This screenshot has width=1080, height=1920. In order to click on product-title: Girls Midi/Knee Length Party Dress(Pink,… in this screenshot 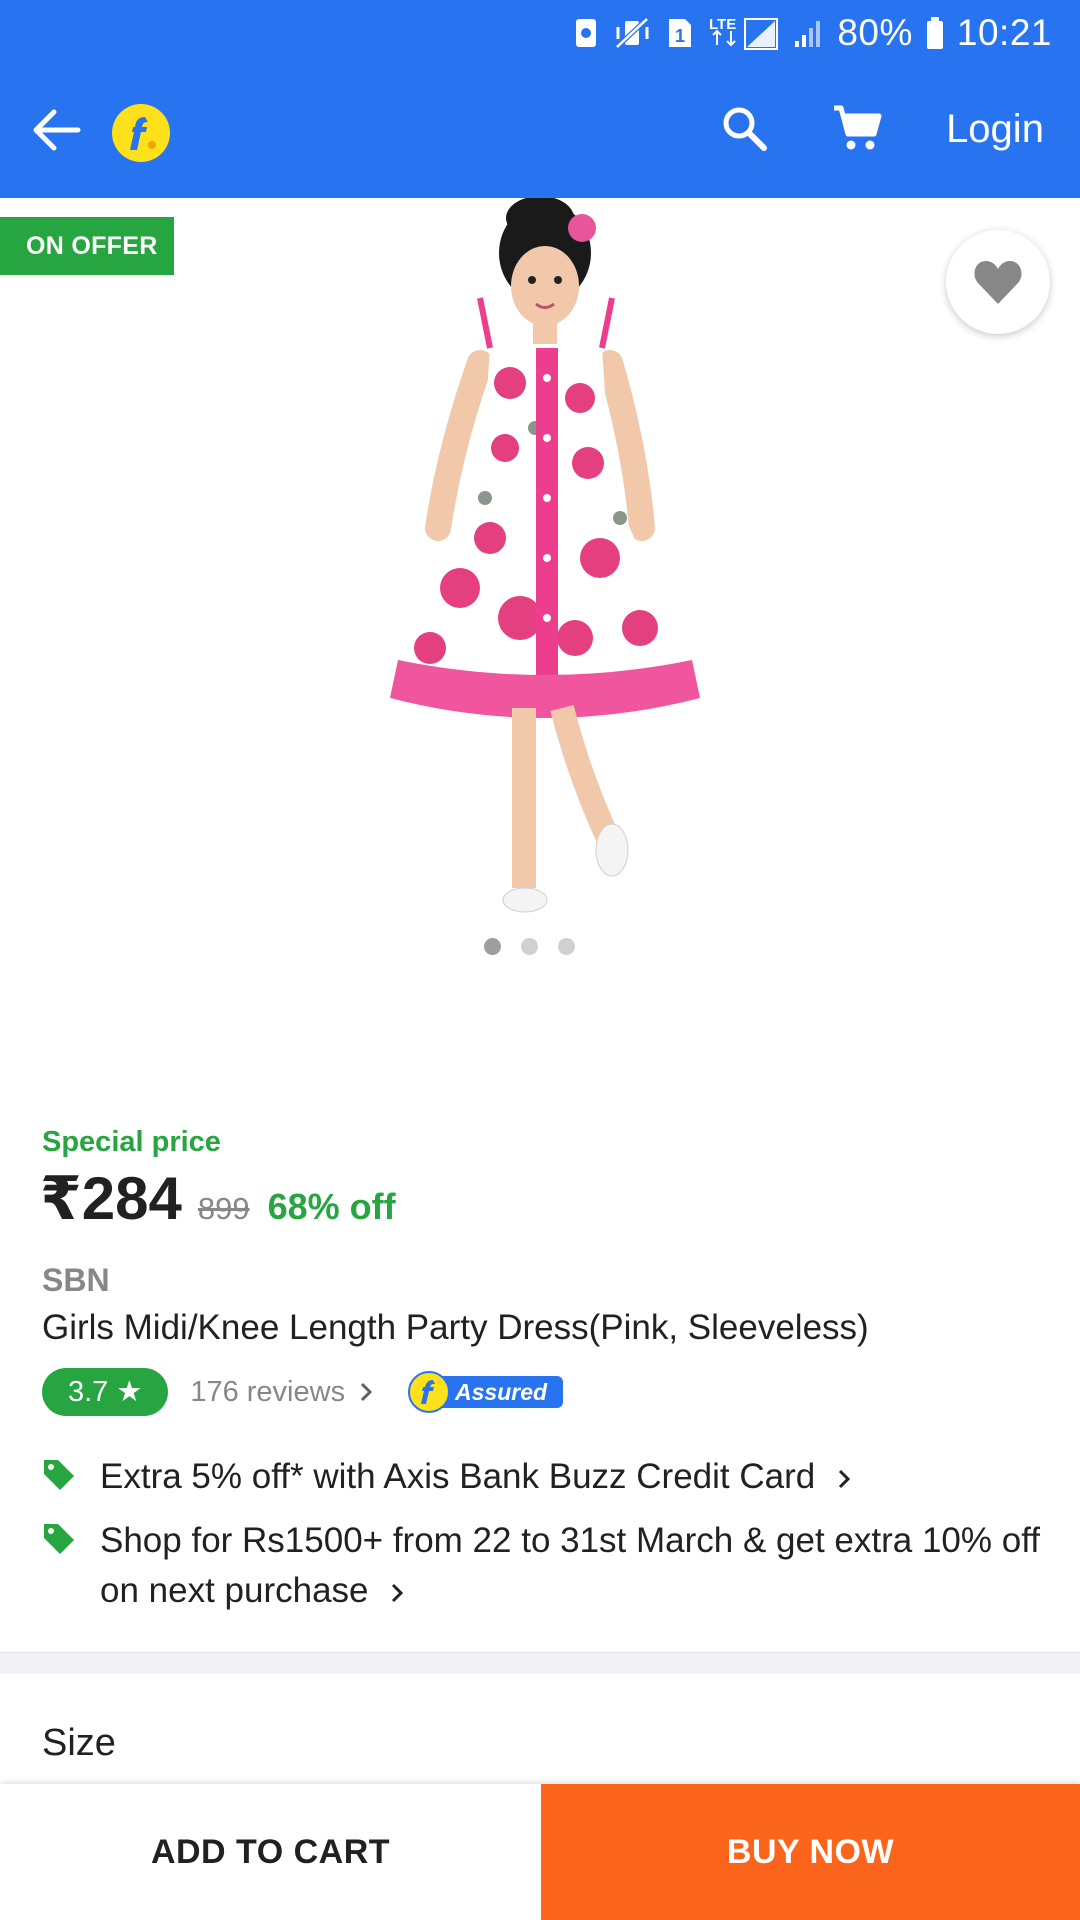, I will do `click(455, 1327)`.